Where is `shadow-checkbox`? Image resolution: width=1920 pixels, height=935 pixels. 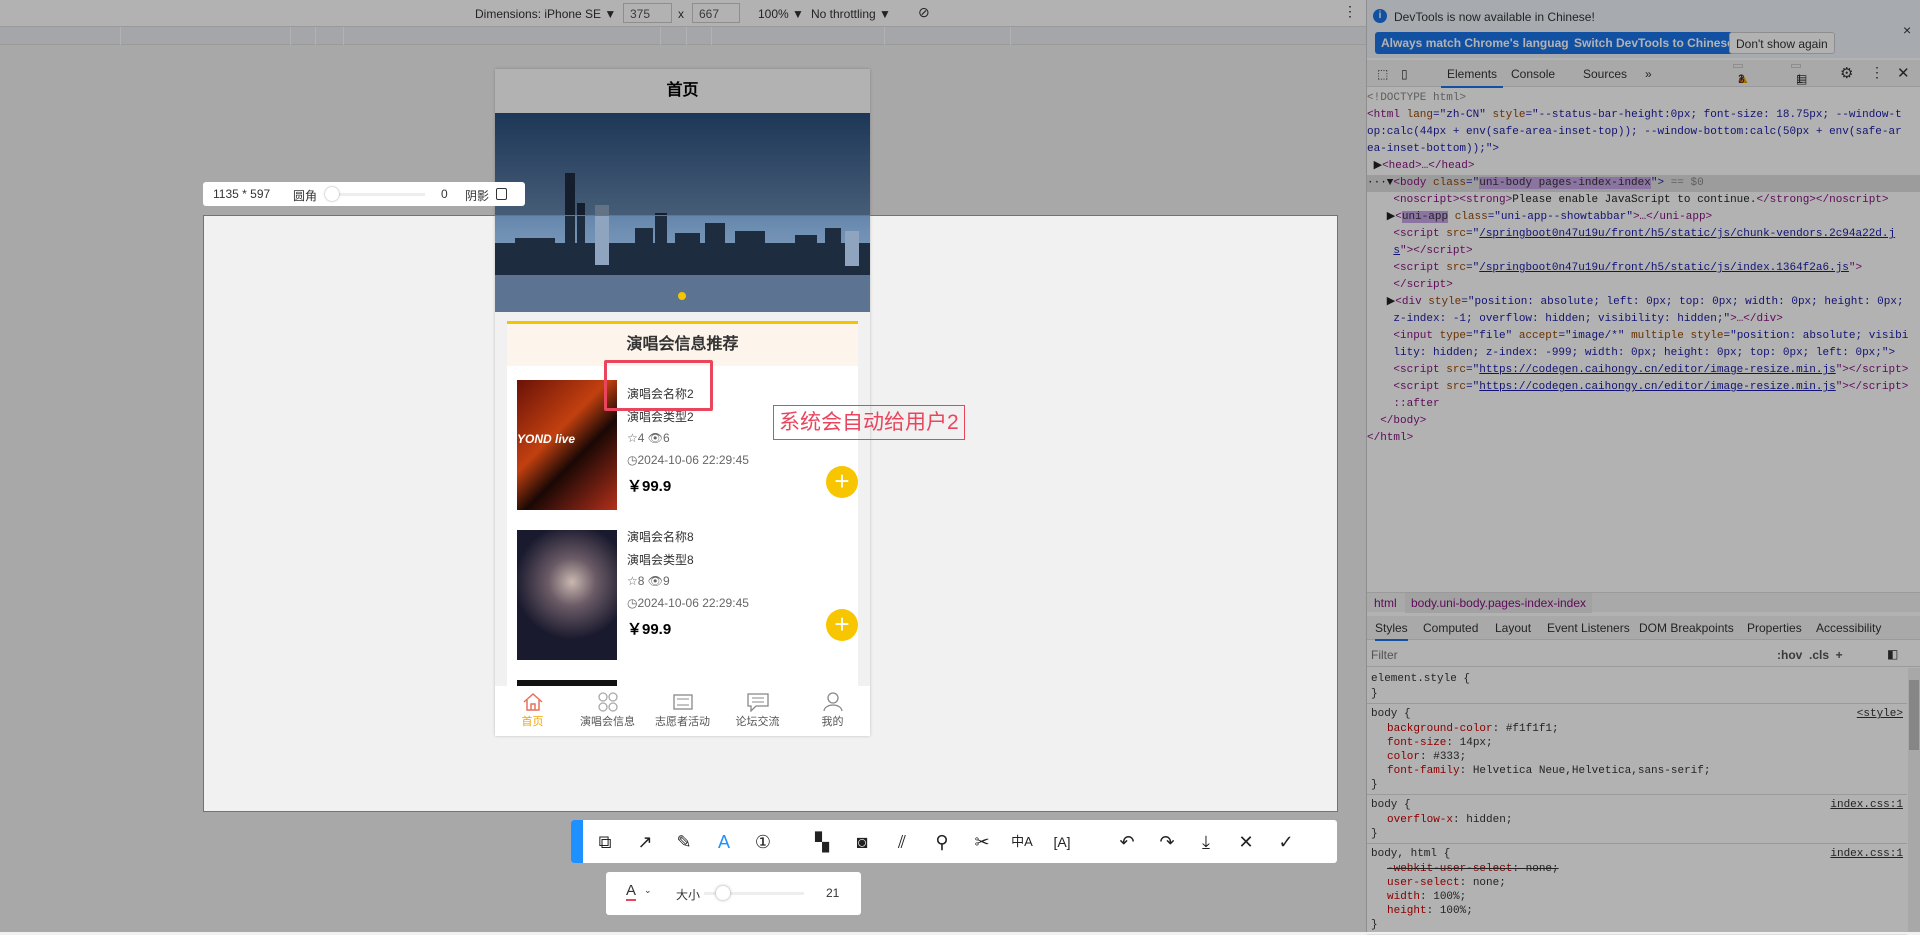
shadow-checkbox is located at coordinates (501, 194).